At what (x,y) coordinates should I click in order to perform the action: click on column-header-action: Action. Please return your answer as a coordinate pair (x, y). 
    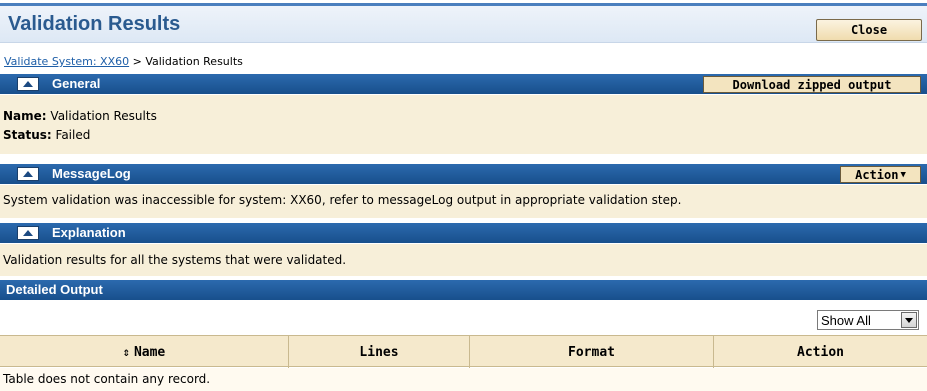
    Looking at the image, I should click on (820, 352).